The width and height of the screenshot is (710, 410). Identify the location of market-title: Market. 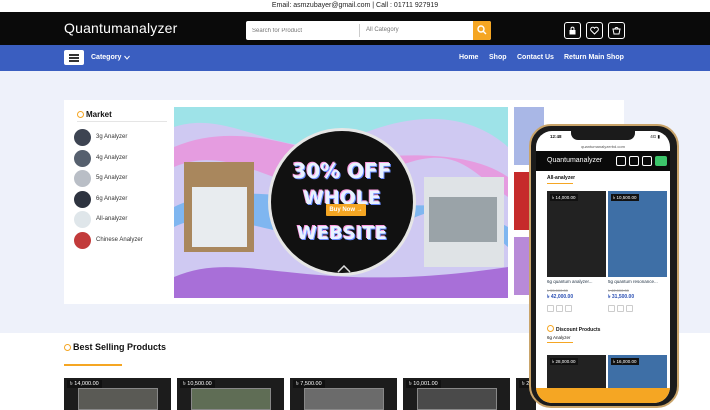
(99, 114).